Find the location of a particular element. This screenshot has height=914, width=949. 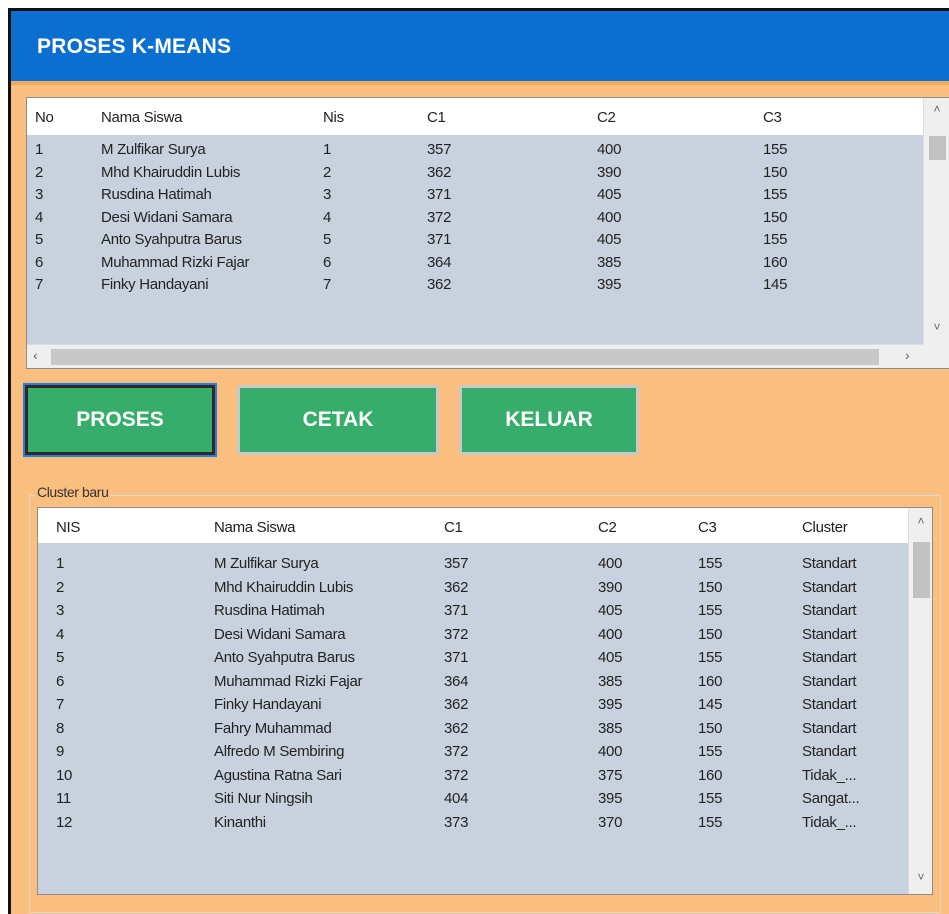

table-cell: 6 is located at coordinates (60, 681).